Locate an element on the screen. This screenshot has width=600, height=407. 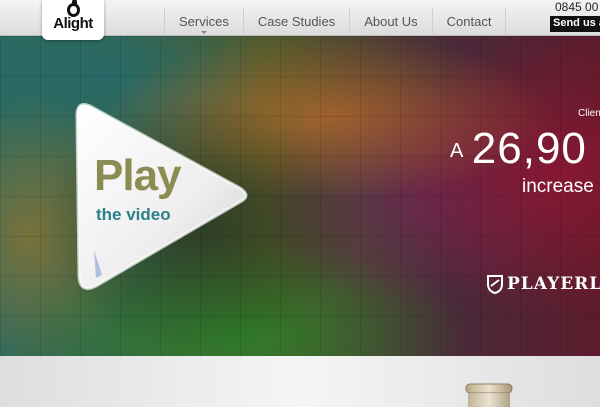
nav-item-label: Case Studies is located at coordinates (296, 21).